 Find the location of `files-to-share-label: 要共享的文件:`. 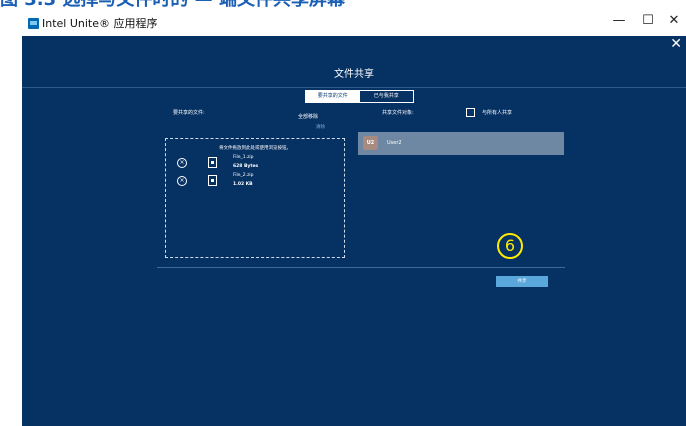

files-to-share-label: 要共享的文件: is located at coordinates (189, 113).